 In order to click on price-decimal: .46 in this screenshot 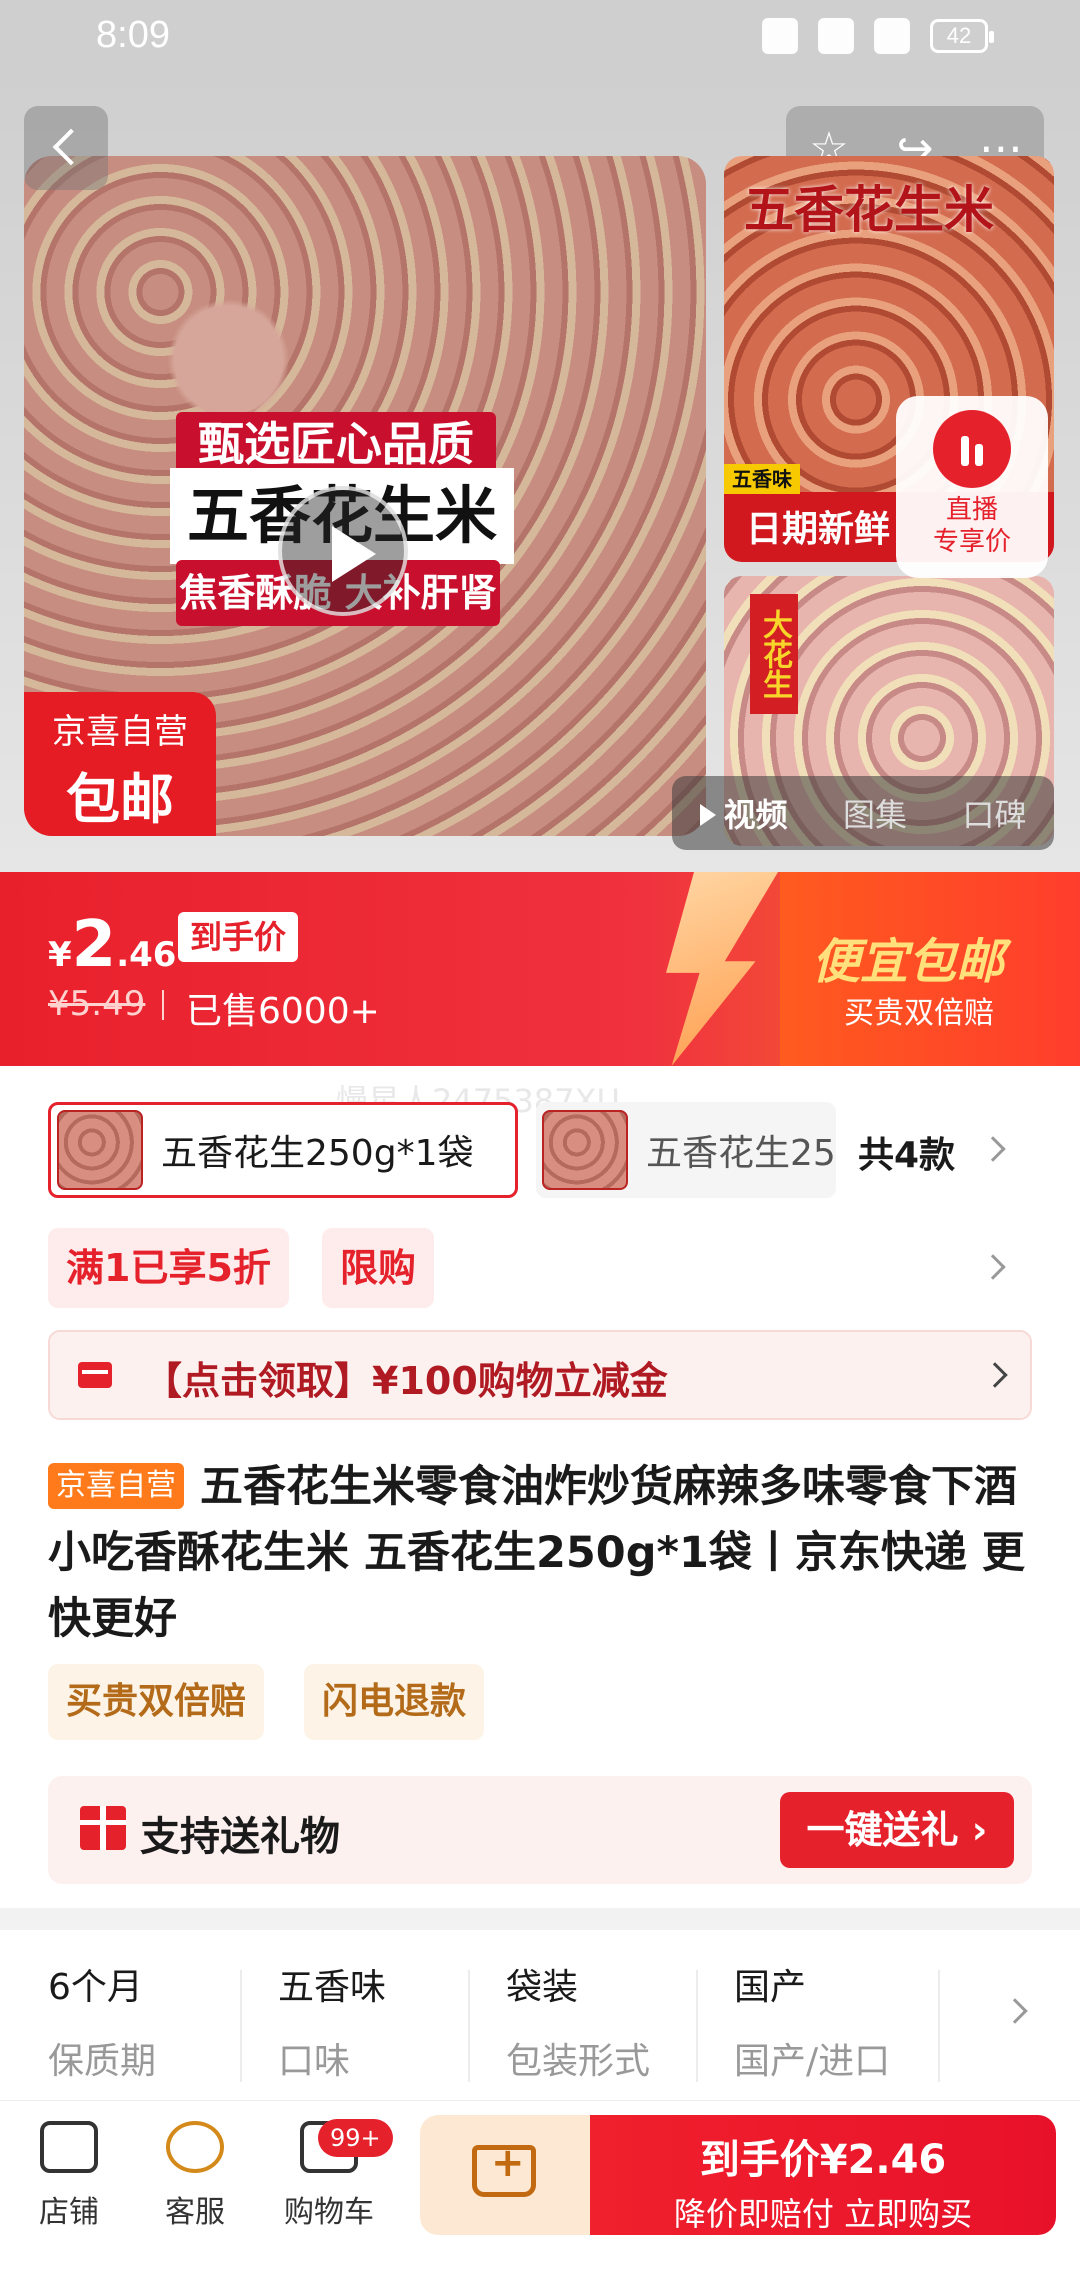, I will do `click(146, 955)`.